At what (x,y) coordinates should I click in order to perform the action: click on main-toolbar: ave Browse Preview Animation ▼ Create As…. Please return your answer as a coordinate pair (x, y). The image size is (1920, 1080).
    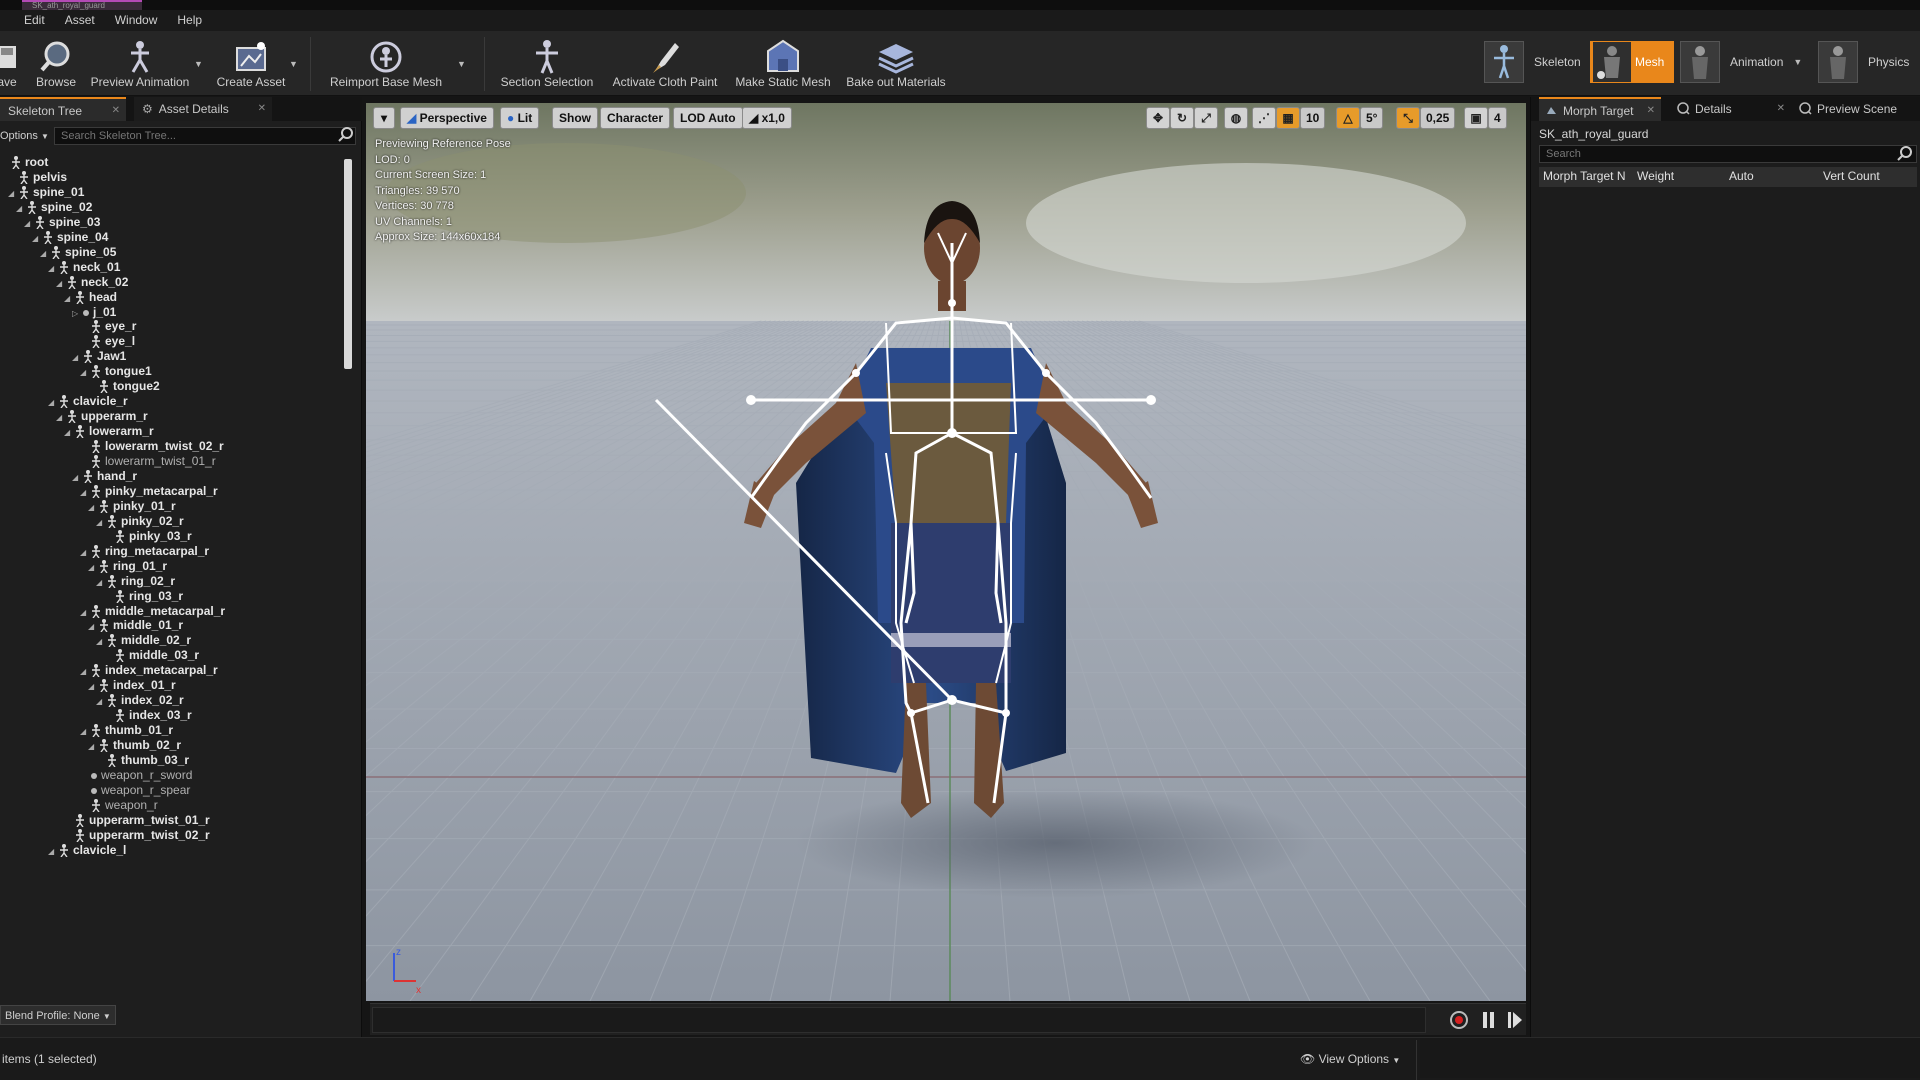
    Looking at the image, I should click on (960, 63).